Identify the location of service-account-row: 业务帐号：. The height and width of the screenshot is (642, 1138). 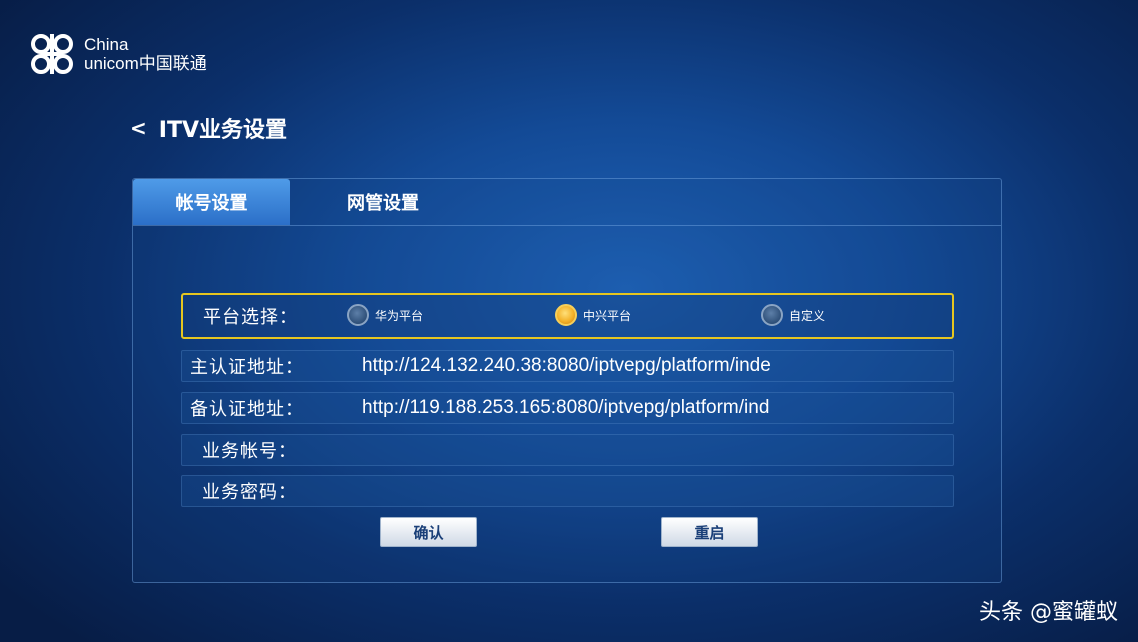
(567, 450).